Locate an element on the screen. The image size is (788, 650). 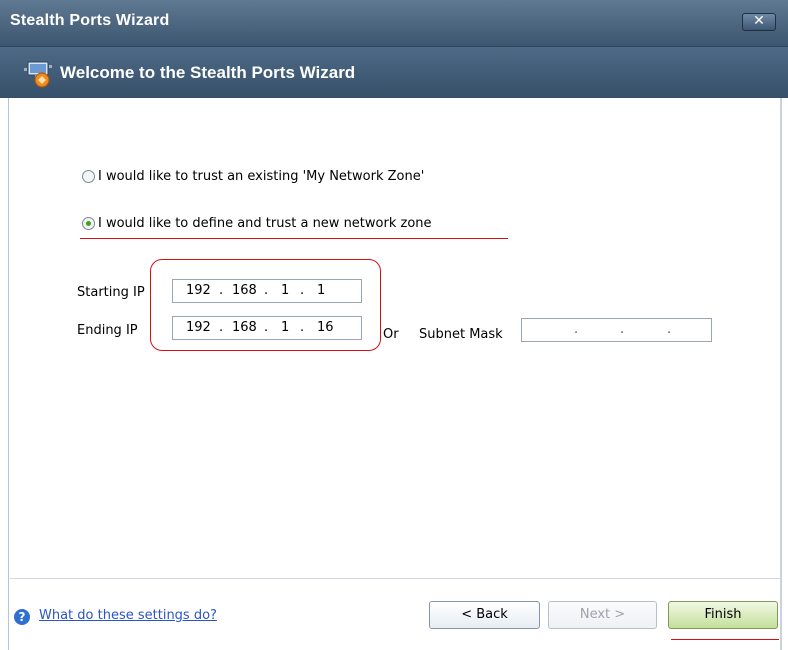
radio-existing-zone is located at coordinates (88, 176).